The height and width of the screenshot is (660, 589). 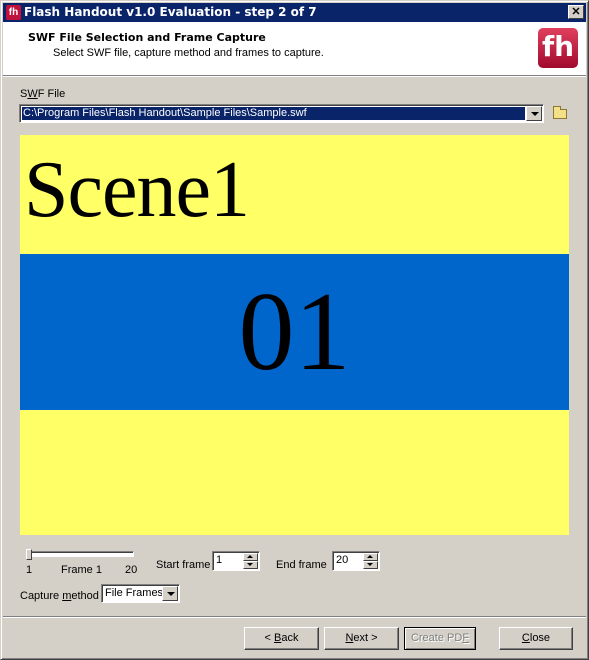 What do you see at coordinates (81, 570) in the screenshot?
I see `current-frame-label: Frame 1` at bounding box center [81, 570].